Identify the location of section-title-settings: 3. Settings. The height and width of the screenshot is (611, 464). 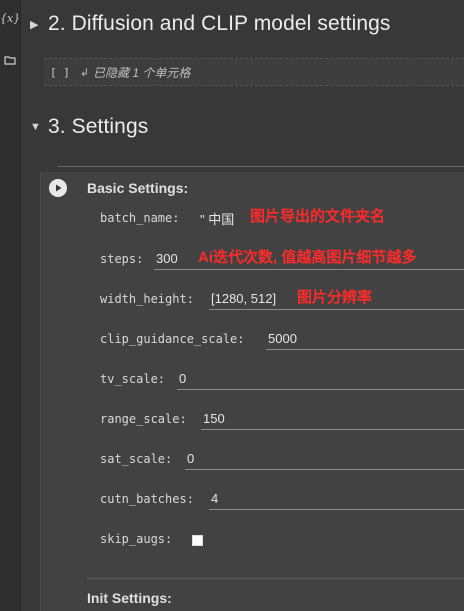
(98, 126).